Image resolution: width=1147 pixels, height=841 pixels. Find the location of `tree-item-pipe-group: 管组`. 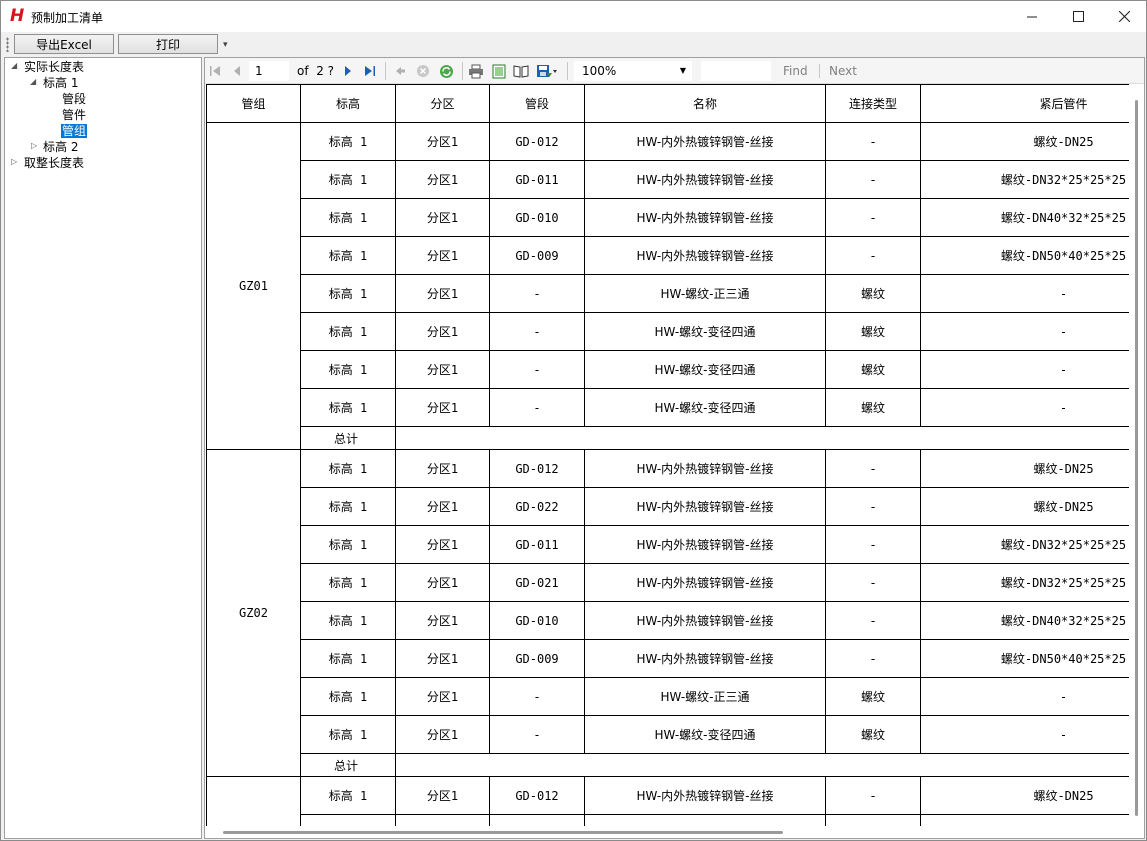

tree-item-pipe-group: 管组 is located at coordinates (74, 131).